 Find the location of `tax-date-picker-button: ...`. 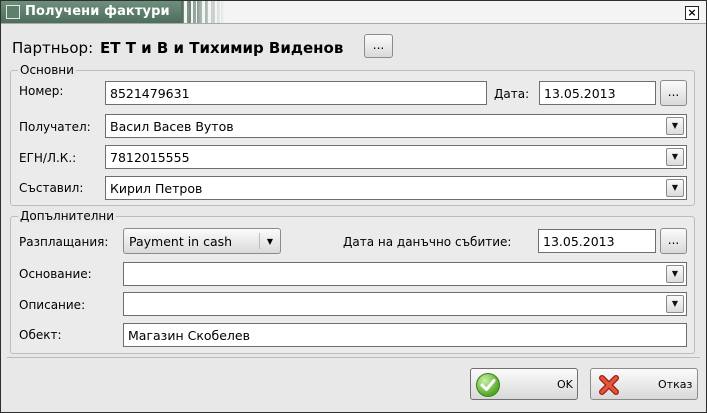

tax-date-picker-button: ... is located at coordinates (673, 241).